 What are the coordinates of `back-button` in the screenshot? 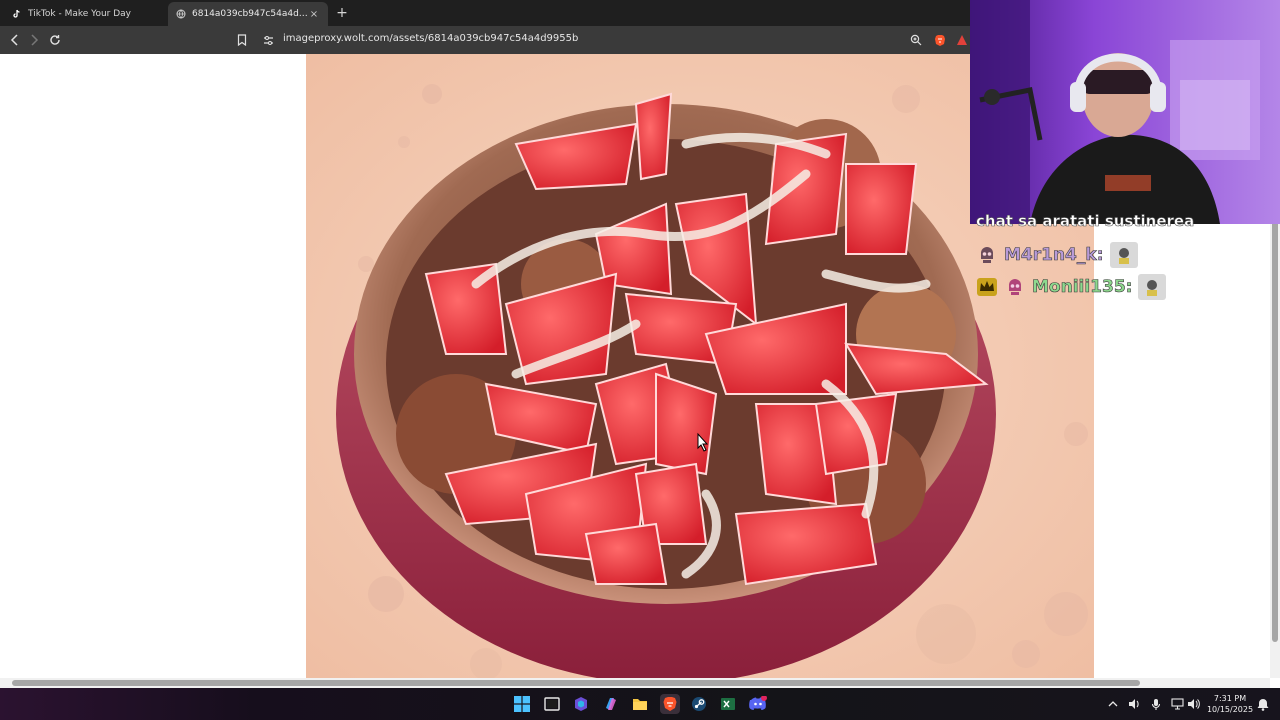 It's located at (15, 40).